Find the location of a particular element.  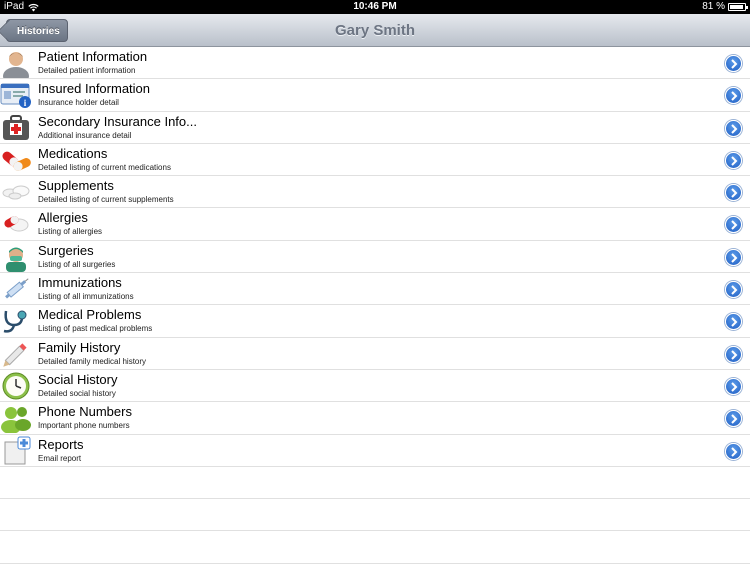

surgeon-icon is located at coordinates (16, 257).